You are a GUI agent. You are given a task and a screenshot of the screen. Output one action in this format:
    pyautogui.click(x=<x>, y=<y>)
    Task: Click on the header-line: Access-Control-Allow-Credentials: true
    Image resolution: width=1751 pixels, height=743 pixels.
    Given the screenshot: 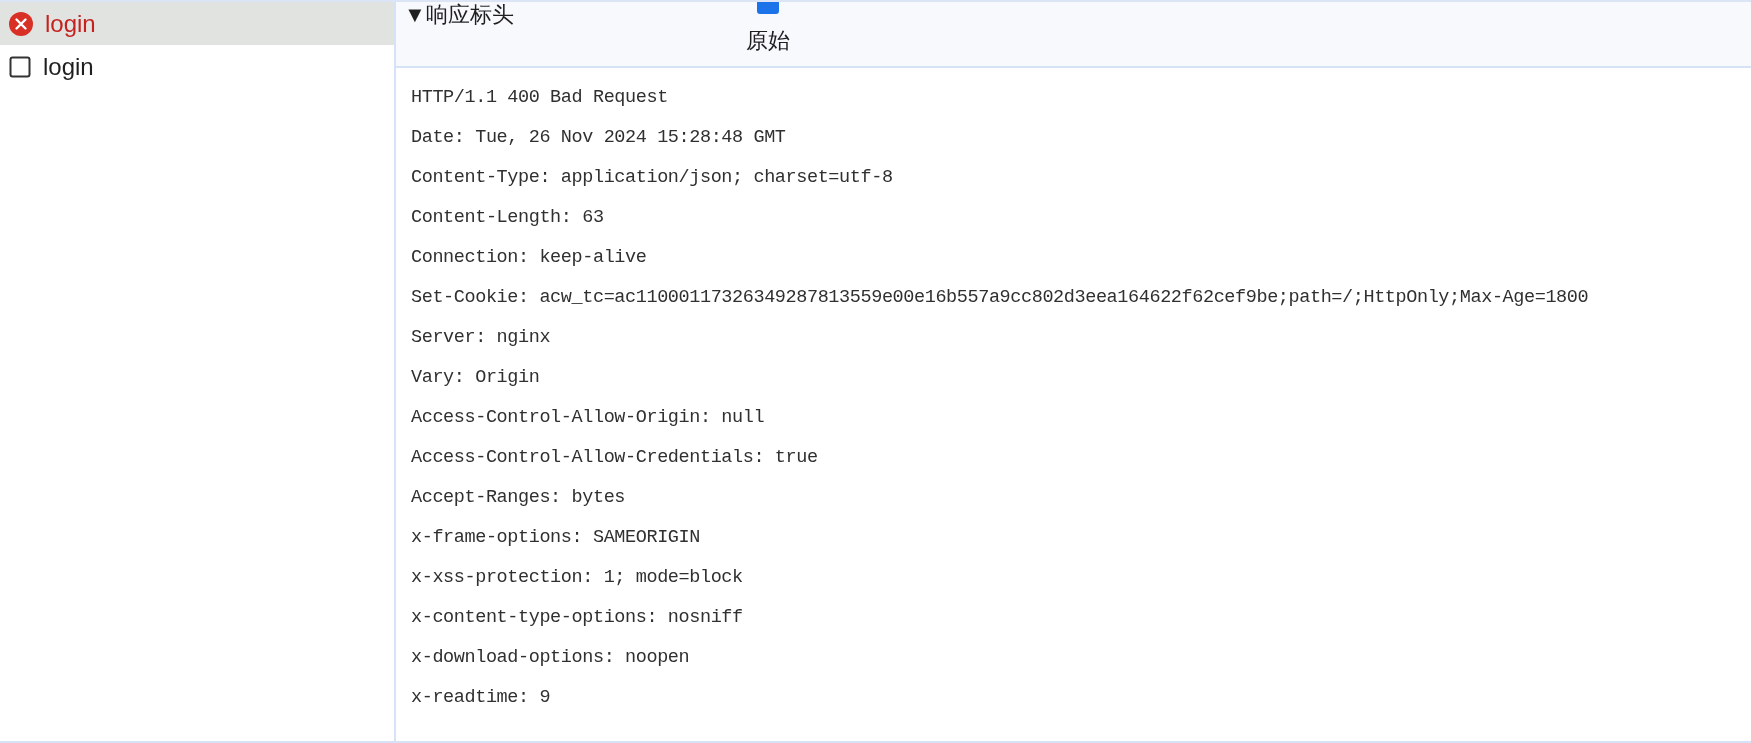 What is the action you would take?
    pyautogui.click(x=615, y=458)
    